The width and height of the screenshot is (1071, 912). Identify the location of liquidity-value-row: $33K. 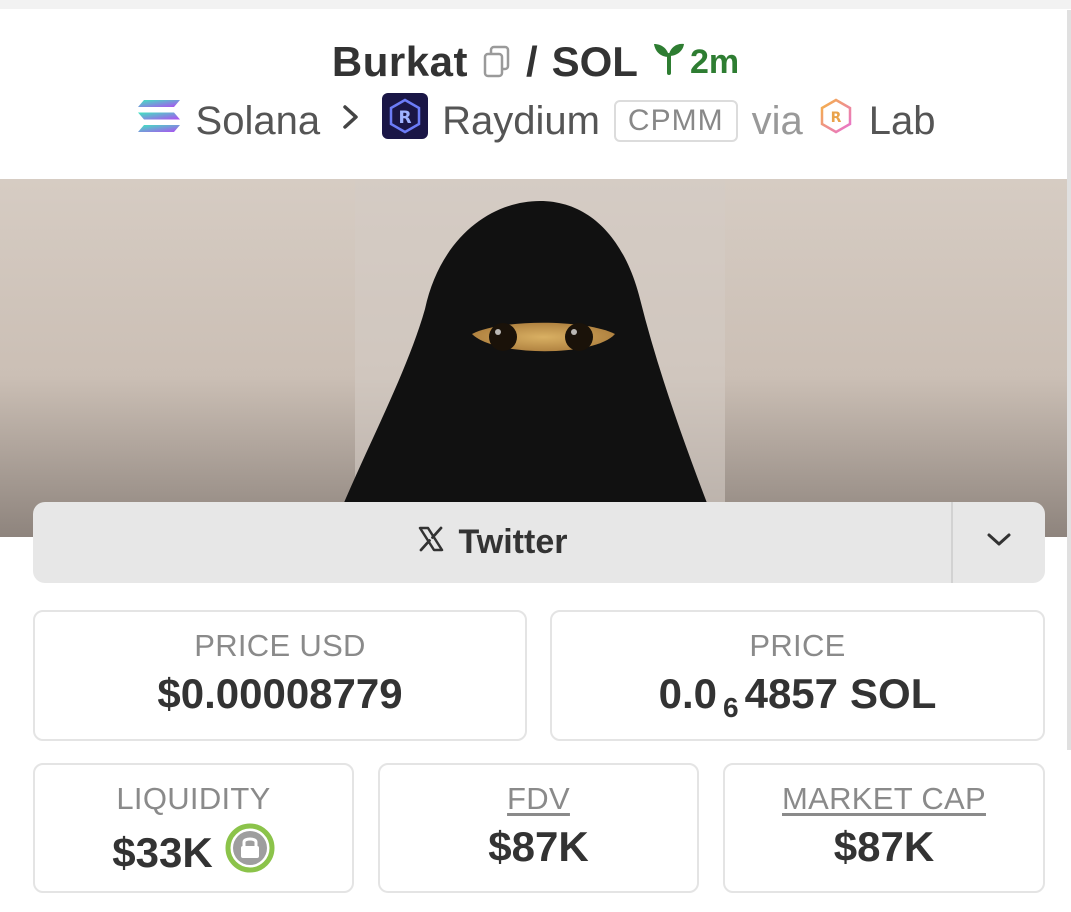
(193, 853).